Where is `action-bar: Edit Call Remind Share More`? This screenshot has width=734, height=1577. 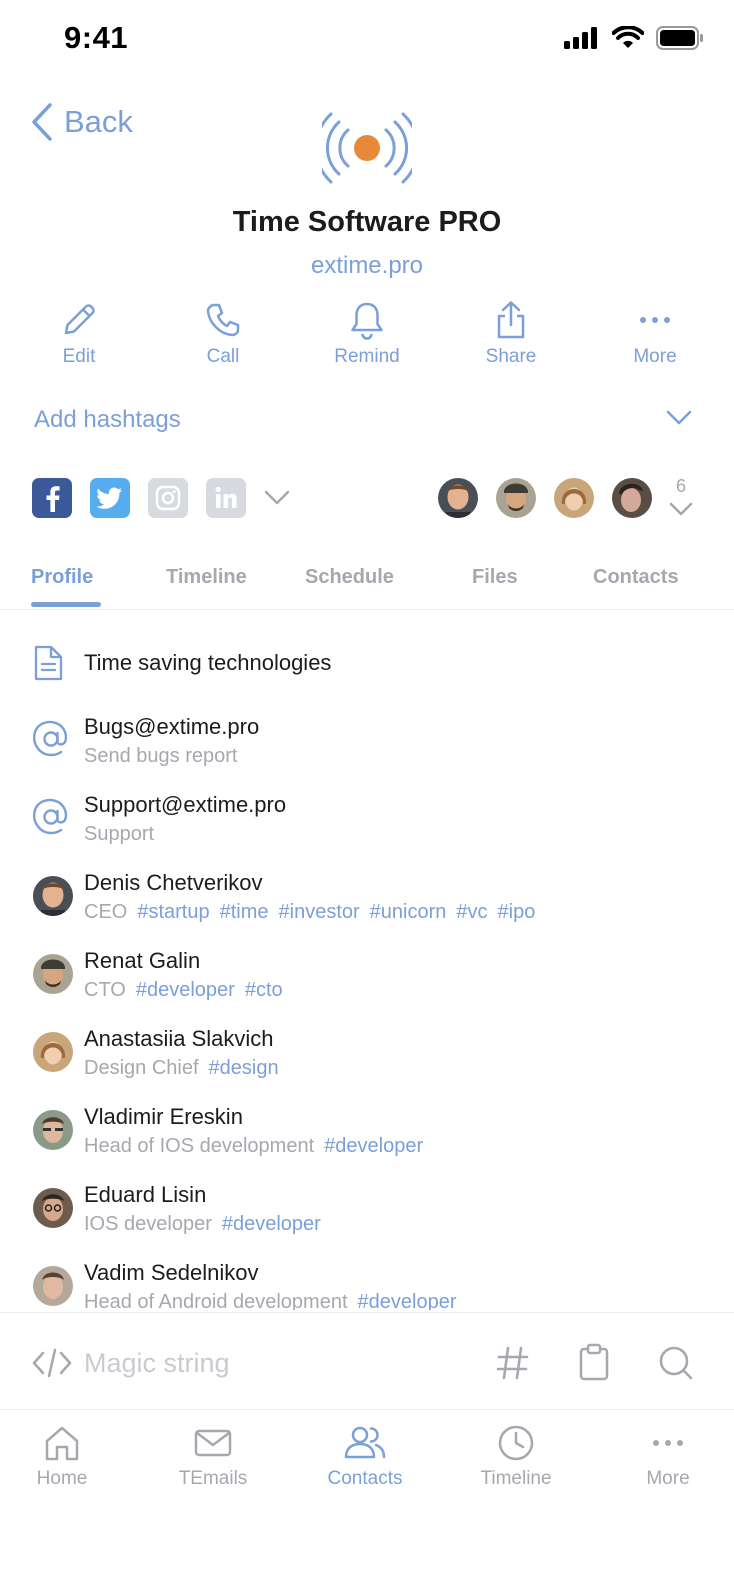
action-bar: Edit Call Remind Share More is located at coordinates (367, 340).